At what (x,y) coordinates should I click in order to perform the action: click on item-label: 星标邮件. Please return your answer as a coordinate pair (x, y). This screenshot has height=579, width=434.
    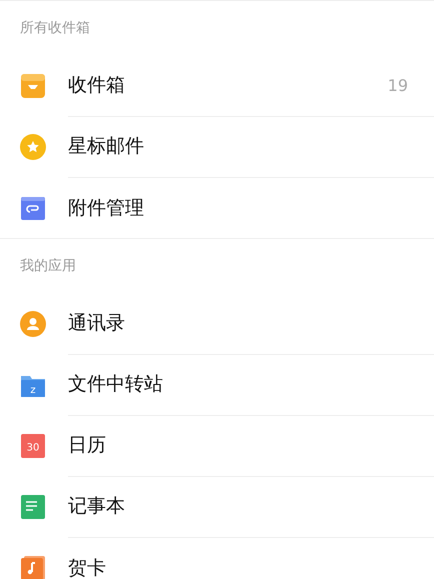
    Looking at the image, I should click on (106, 146).